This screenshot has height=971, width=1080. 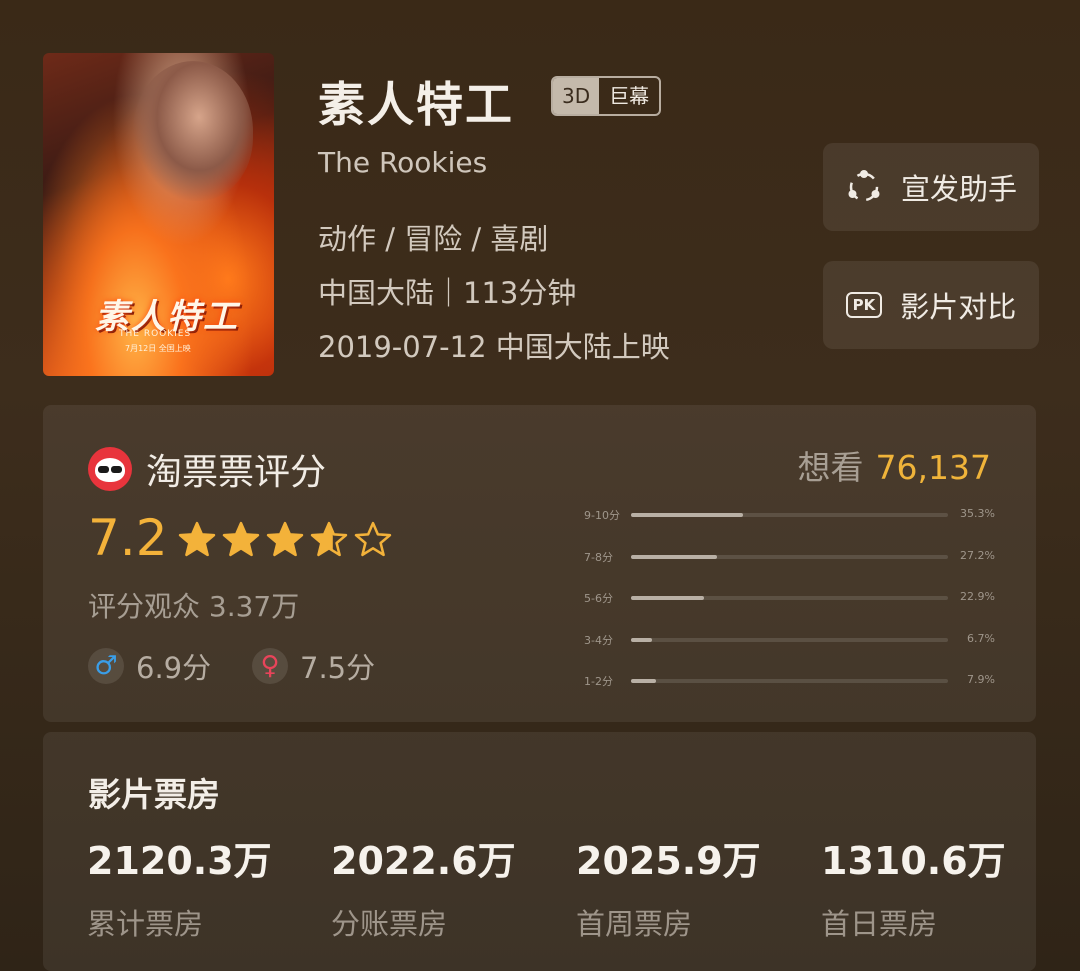 What do you see at coordinates (598, 557) in the screenshot?
I see `distribution-label: 7-8分` at bounding box center [598, 557].